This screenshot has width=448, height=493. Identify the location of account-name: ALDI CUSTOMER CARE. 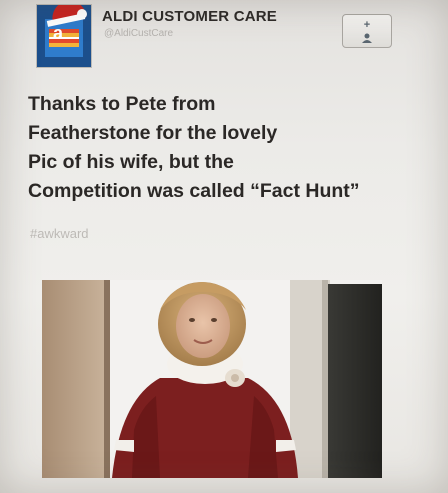
(189, 16).